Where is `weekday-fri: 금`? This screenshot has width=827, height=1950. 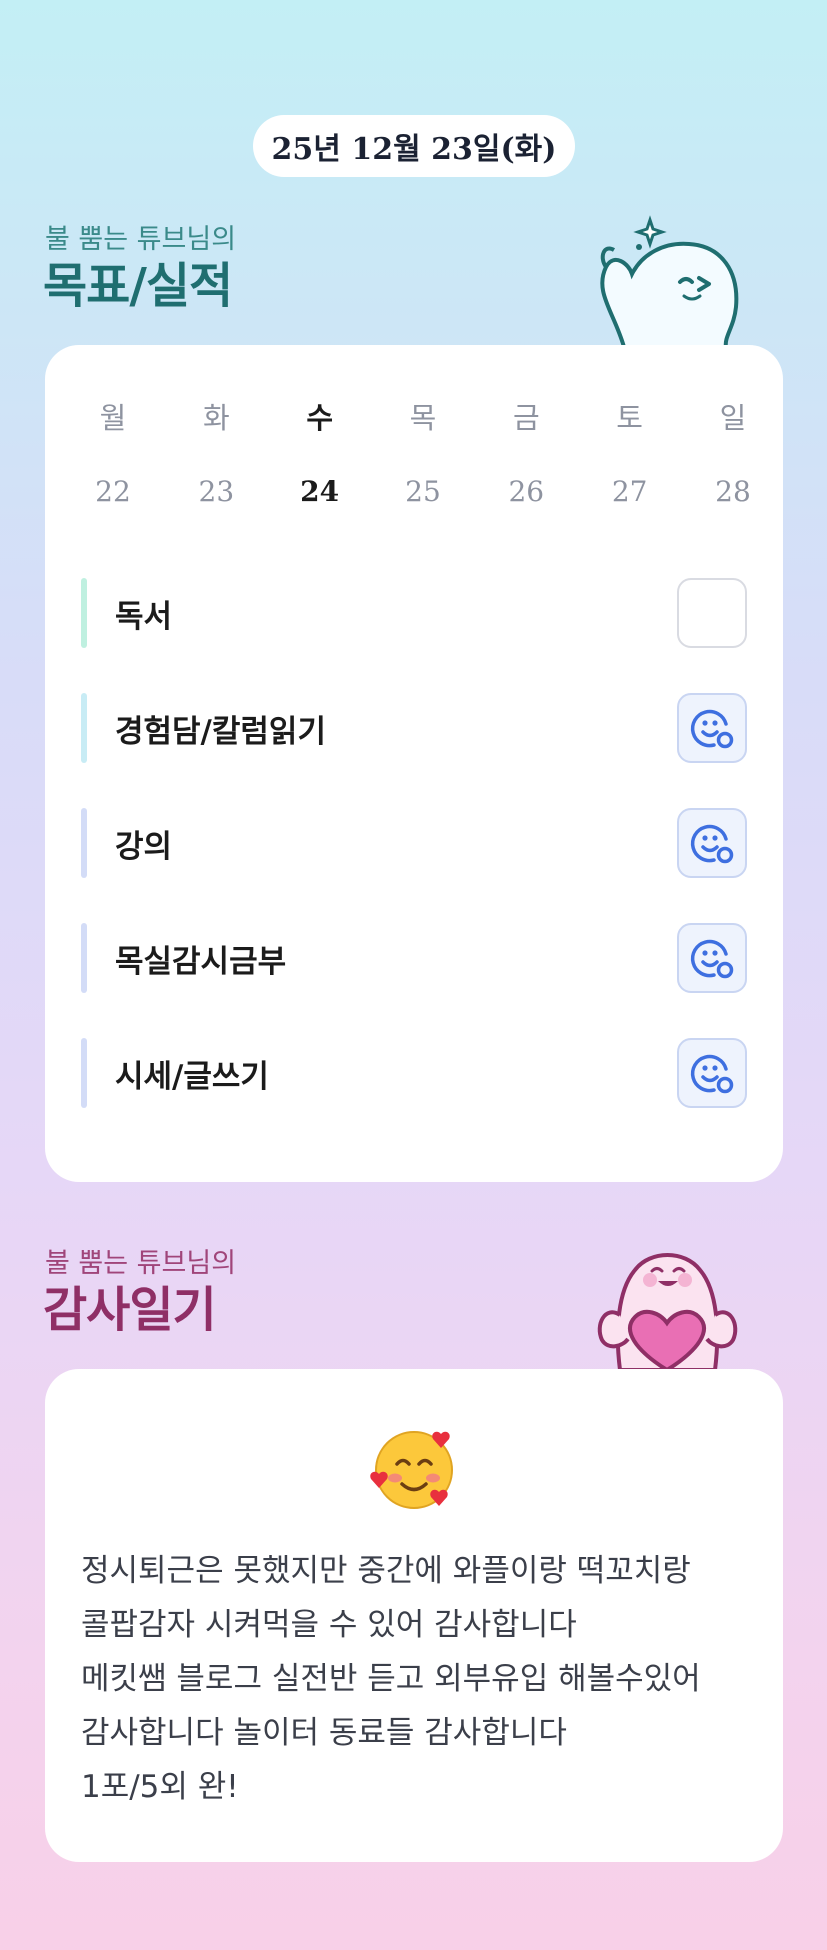 weekday-fri: 금 is located at coordinates (526, 416).